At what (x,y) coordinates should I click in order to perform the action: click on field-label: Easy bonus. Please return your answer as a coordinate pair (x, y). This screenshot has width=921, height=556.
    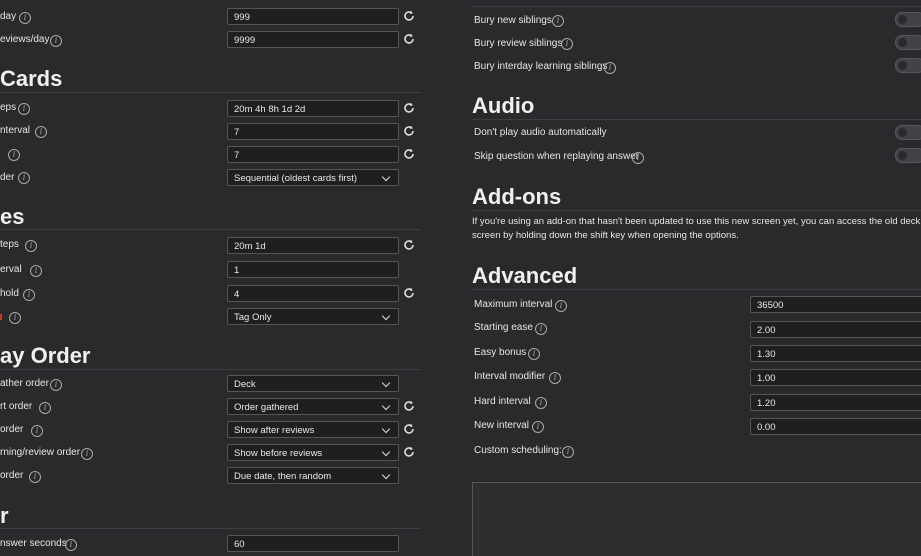
    Looking at the image, I should click on (500, 352).